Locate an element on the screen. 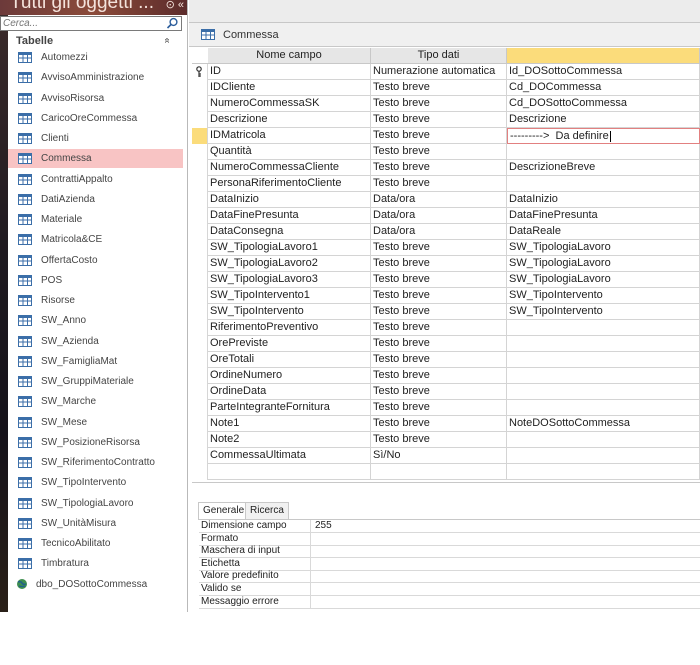 This screenshot has width=700, height=665. nav-item: SW_Anno is located at coordinates (95, 320).